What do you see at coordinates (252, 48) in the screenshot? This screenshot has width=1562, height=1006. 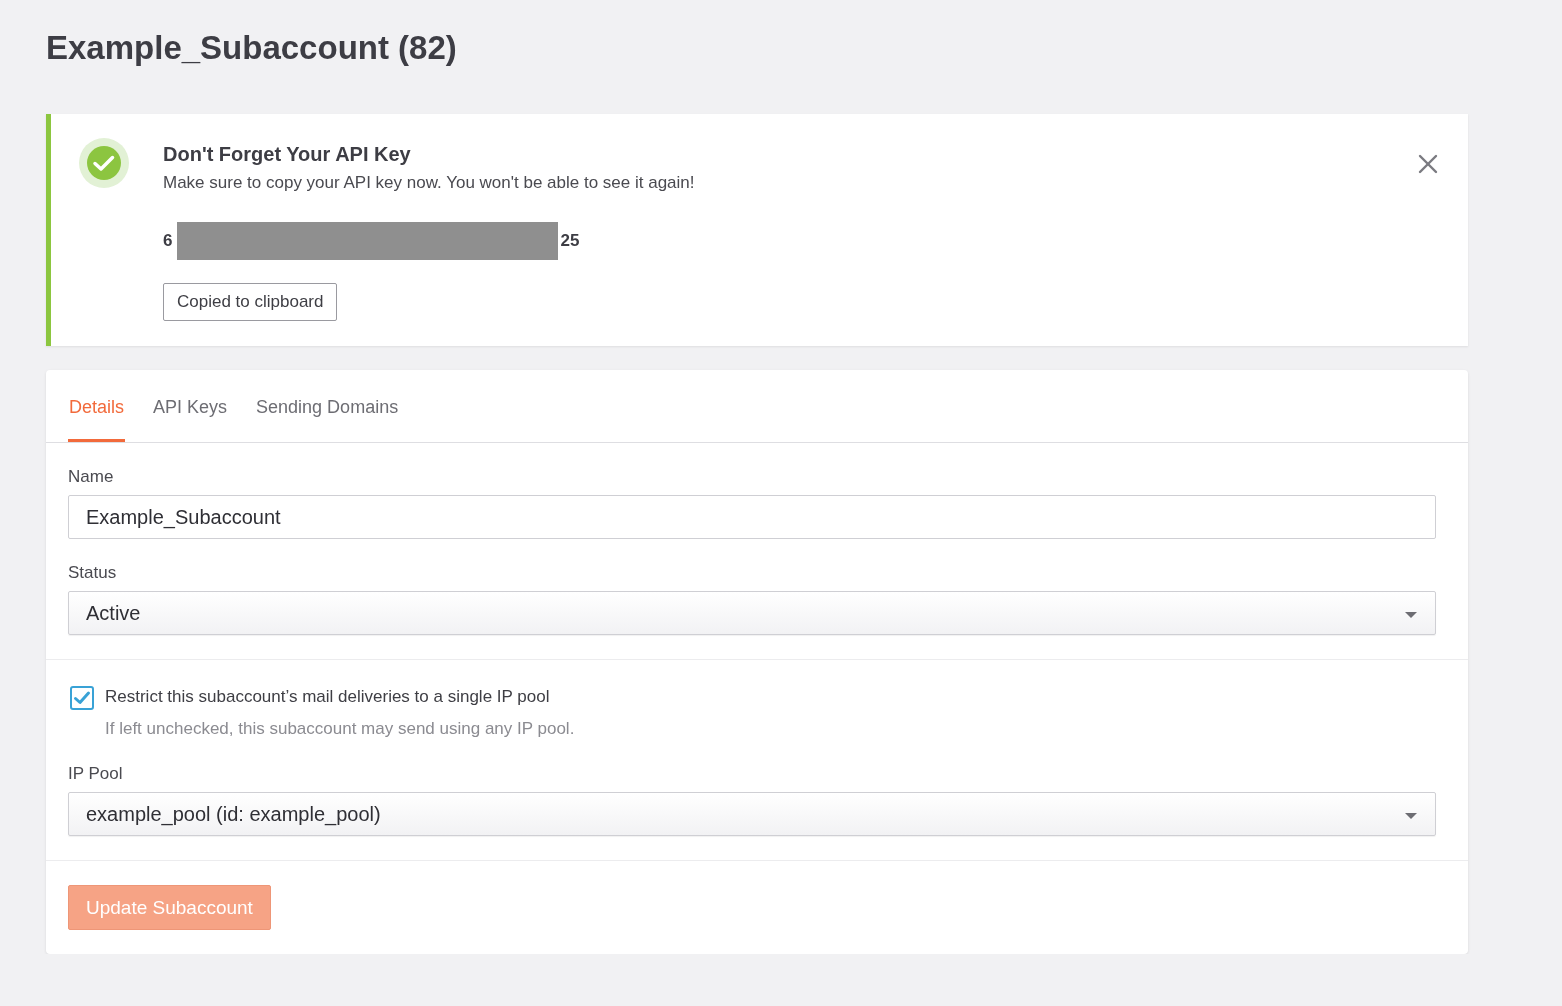 I see `page-title: Example_Subaccount (82)` at bounding box center [252, 48].